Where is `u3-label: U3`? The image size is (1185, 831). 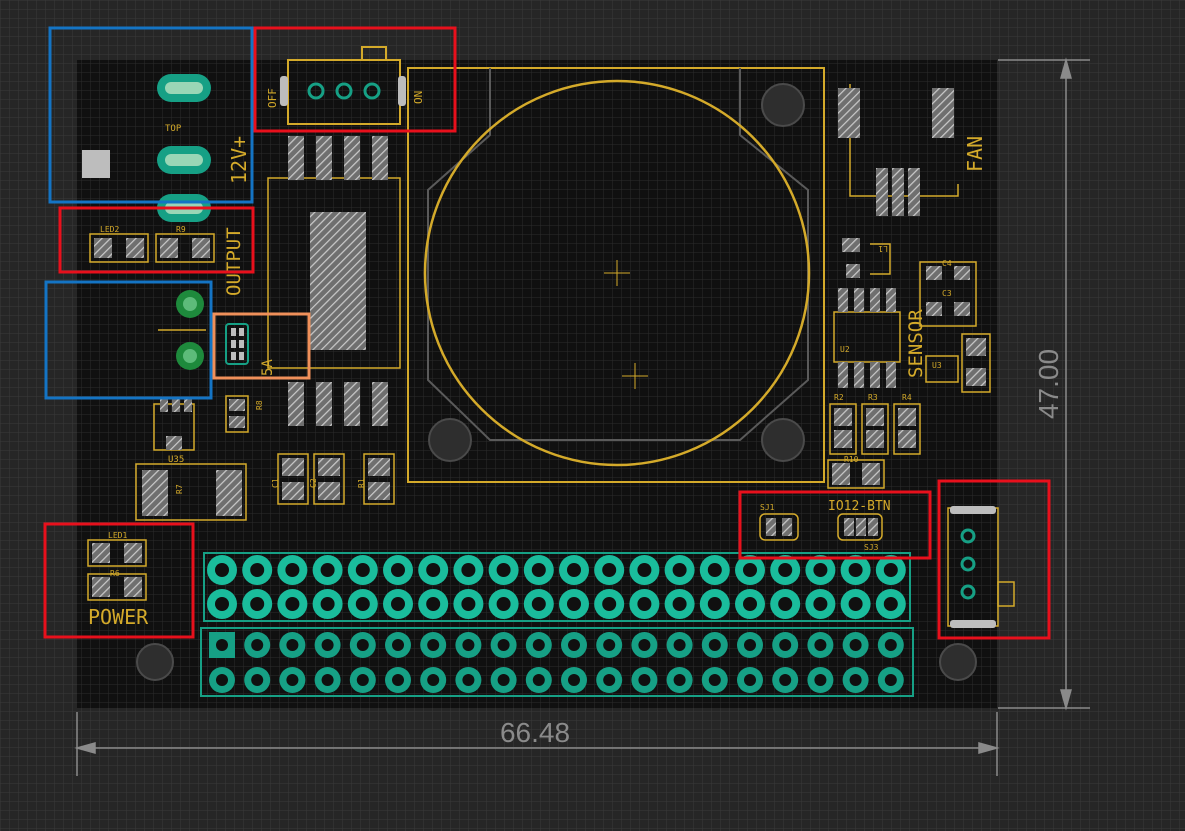 u3-label: U3 is located at coordinates (937, 365).